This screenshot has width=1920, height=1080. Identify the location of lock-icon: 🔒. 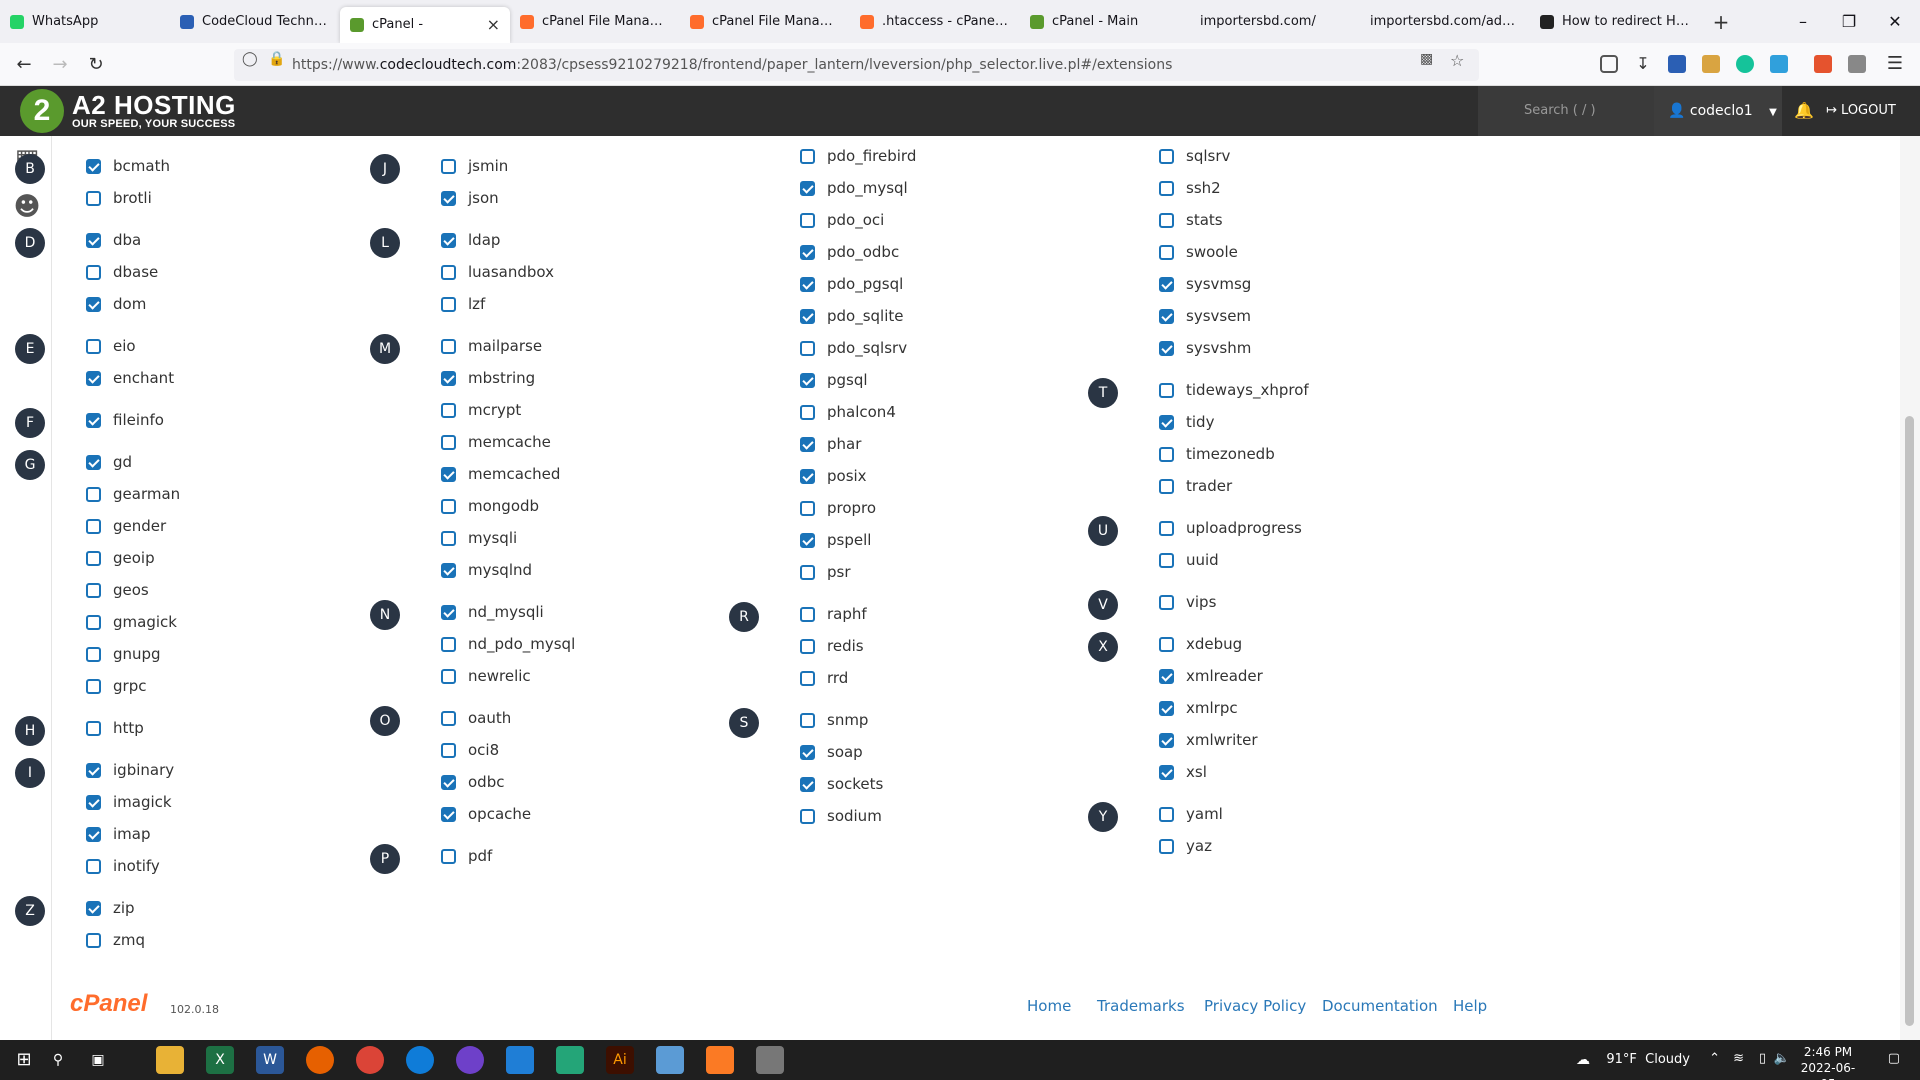
(276, 59).